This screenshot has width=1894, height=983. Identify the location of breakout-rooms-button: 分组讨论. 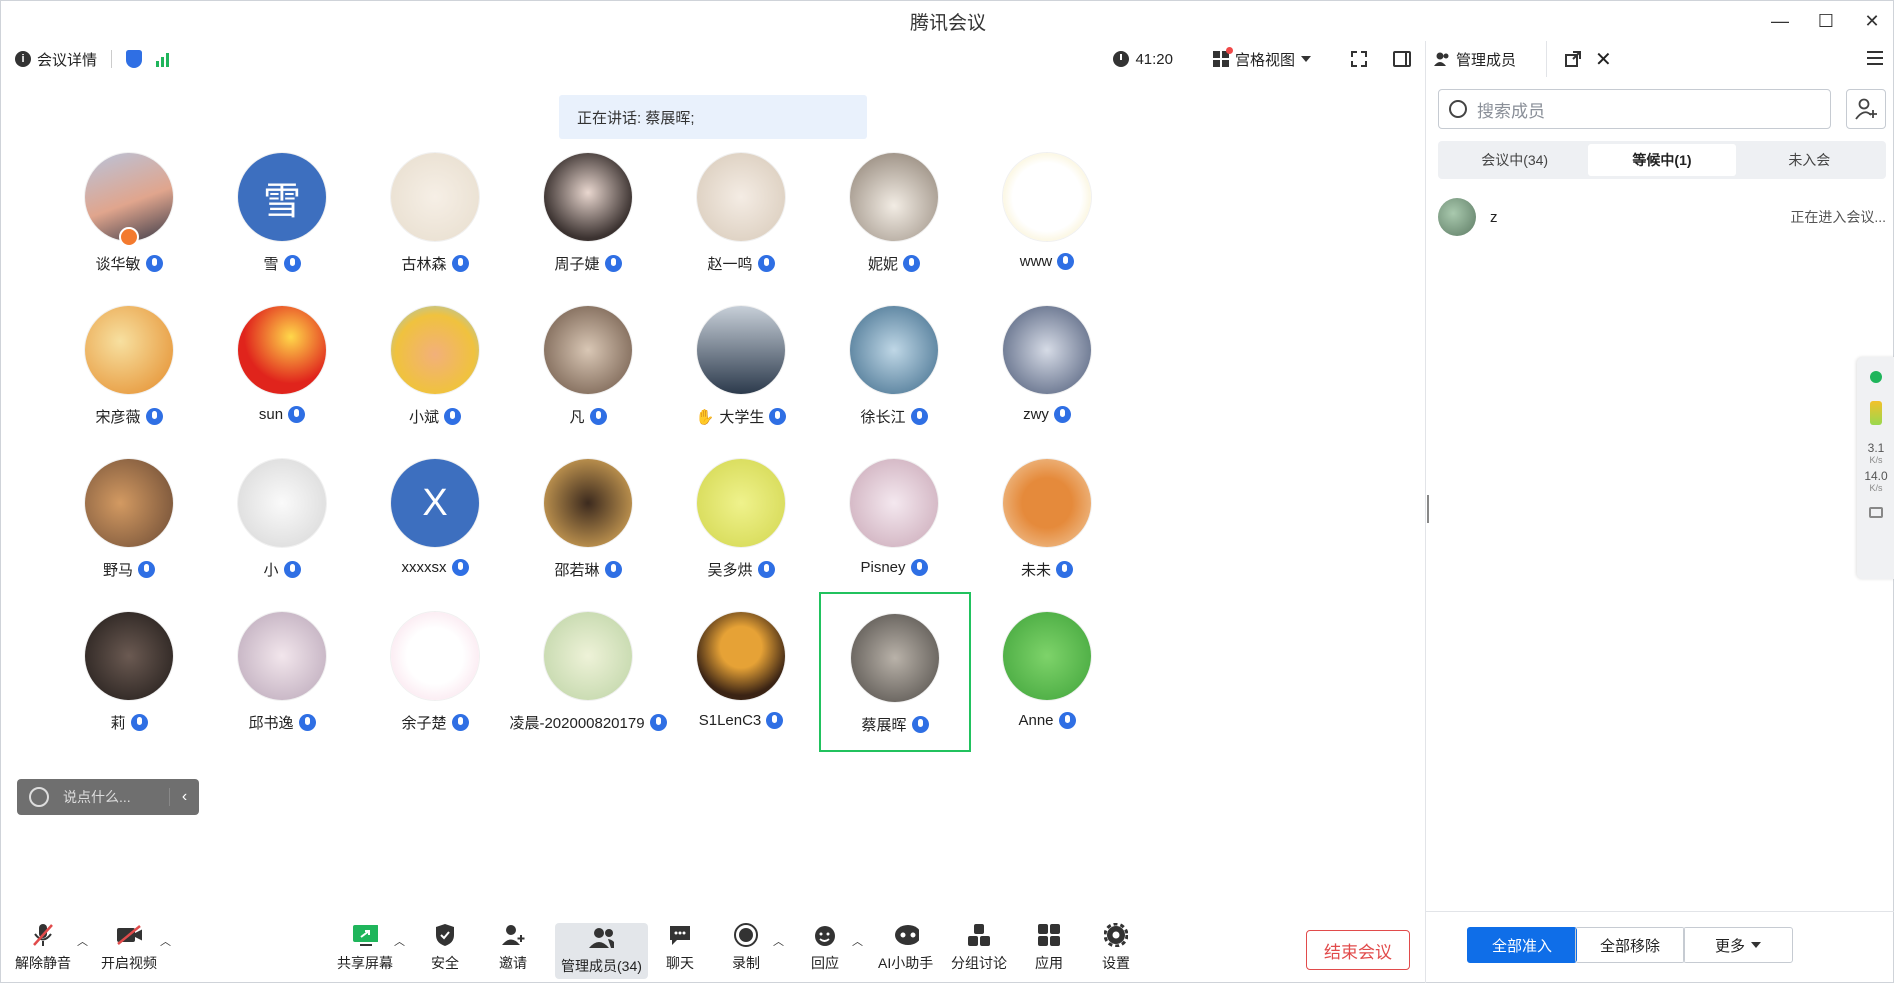
(979, 947).